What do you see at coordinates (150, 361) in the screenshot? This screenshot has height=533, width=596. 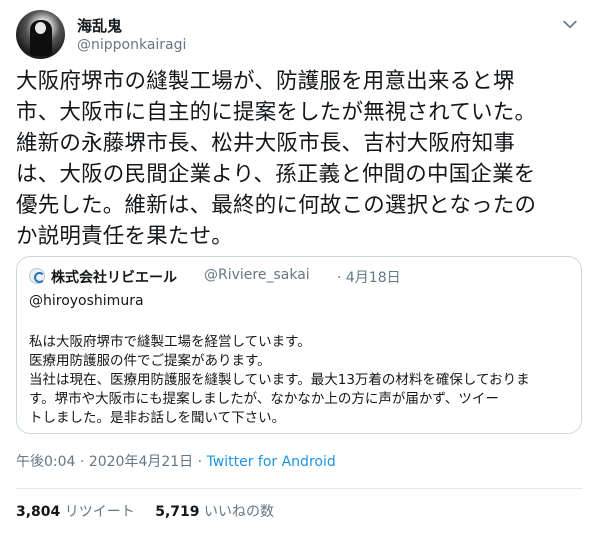 I see `quoted-body-line: 医療用防護服の件でご提案があります。` at bounding box center [150, 361].